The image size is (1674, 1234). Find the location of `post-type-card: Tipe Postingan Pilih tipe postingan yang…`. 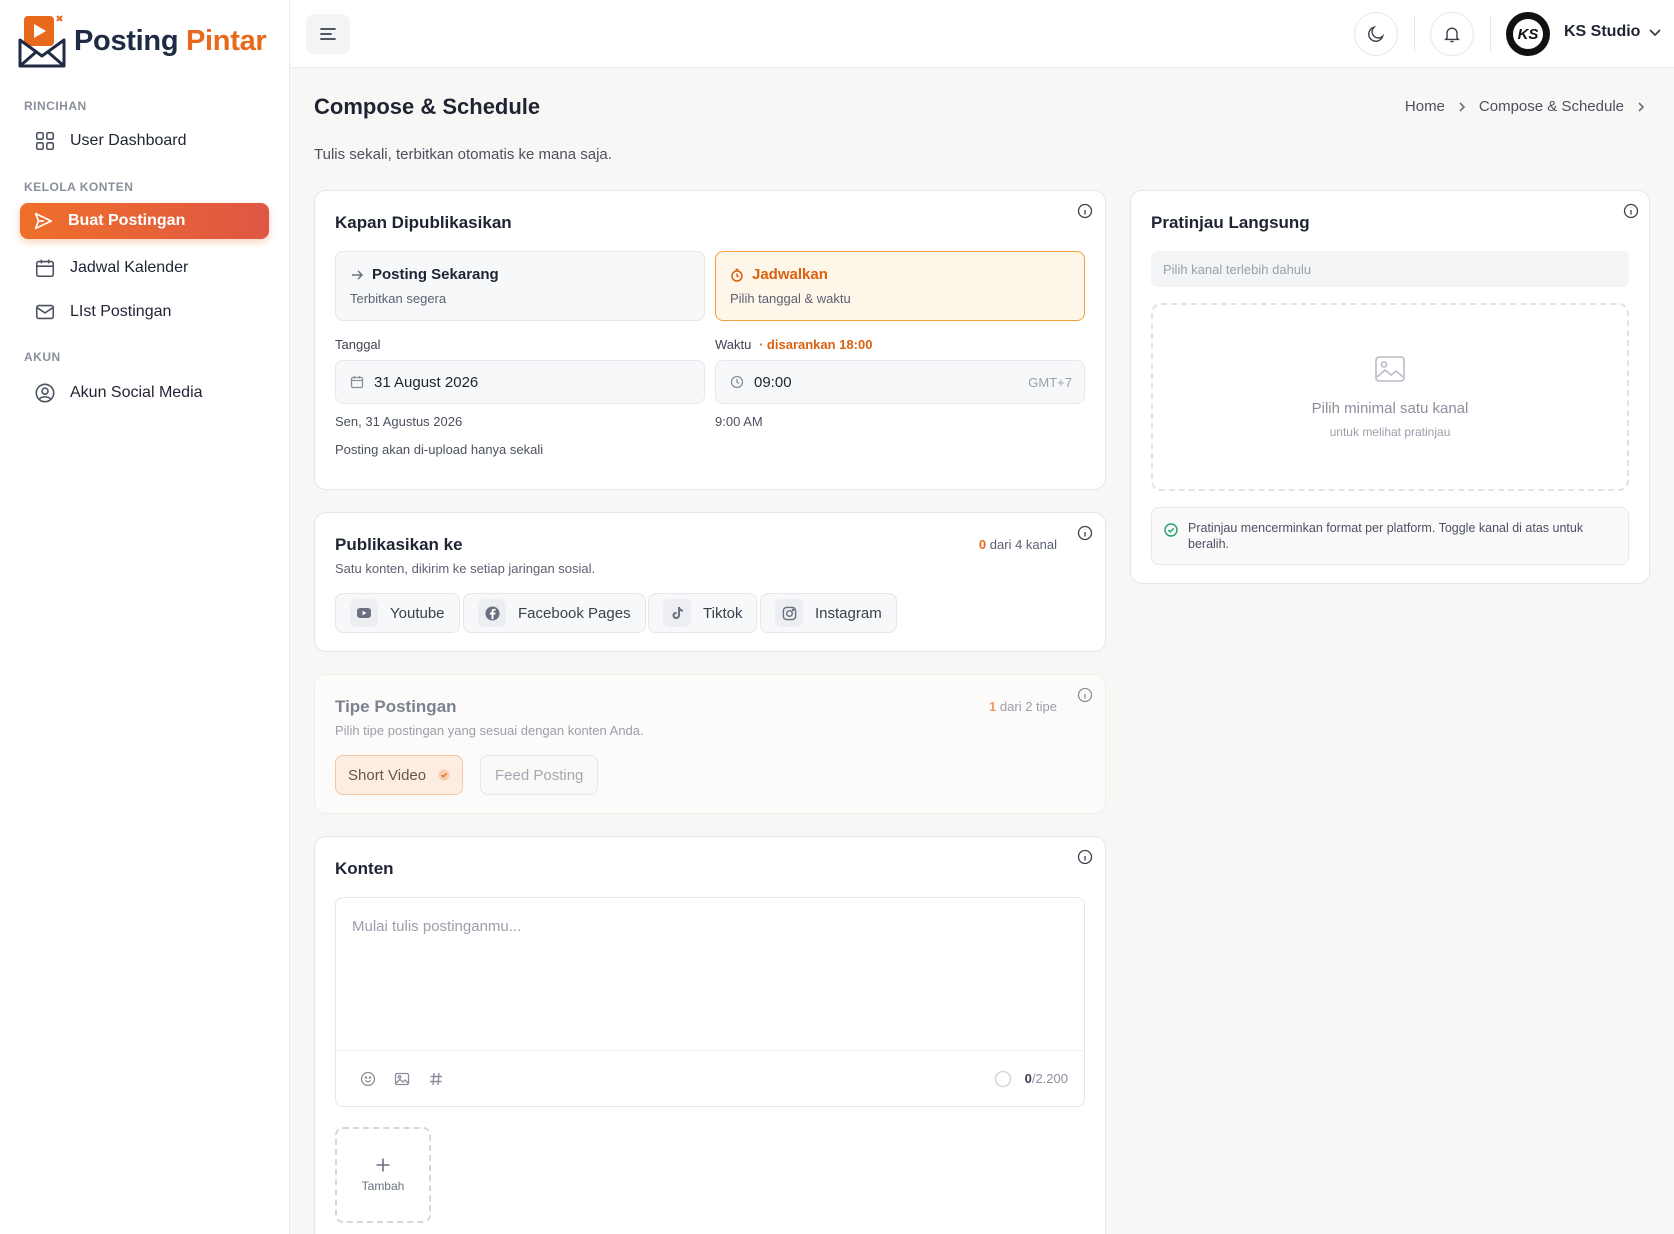

post-type-card: Tipe Postingan Pilih tipe postingan yang… is located at coordinates (710, 744).